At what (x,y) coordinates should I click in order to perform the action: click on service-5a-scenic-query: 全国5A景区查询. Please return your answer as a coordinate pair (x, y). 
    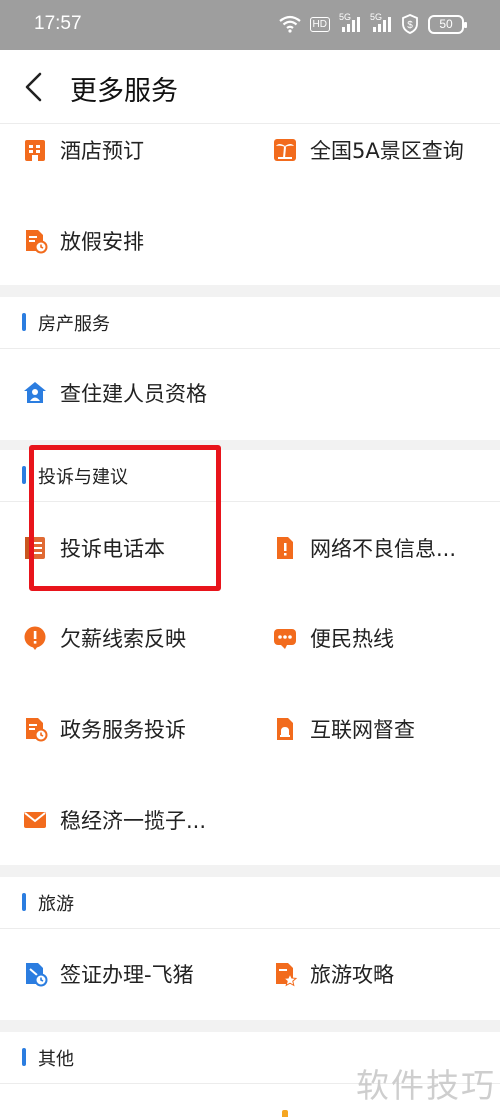
    Looking at the image, I should click on (368, 150).